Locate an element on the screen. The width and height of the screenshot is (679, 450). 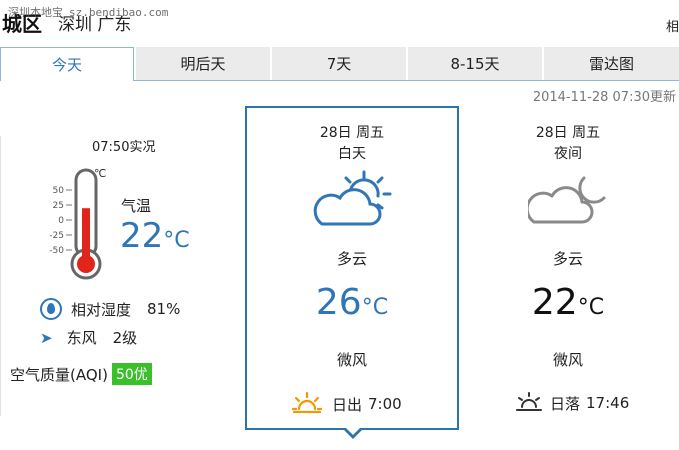
tab-7-days: 7天 is located at coordinates (339, 63).